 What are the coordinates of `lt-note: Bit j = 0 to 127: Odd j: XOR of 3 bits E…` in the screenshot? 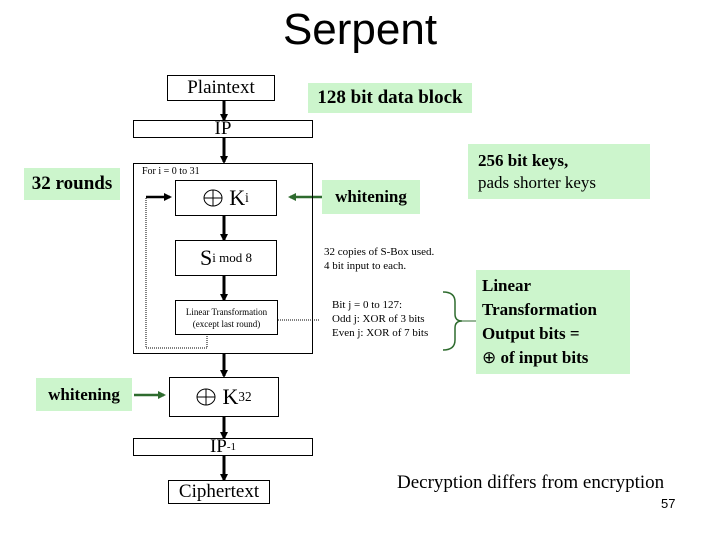 It's located at (380, 319).